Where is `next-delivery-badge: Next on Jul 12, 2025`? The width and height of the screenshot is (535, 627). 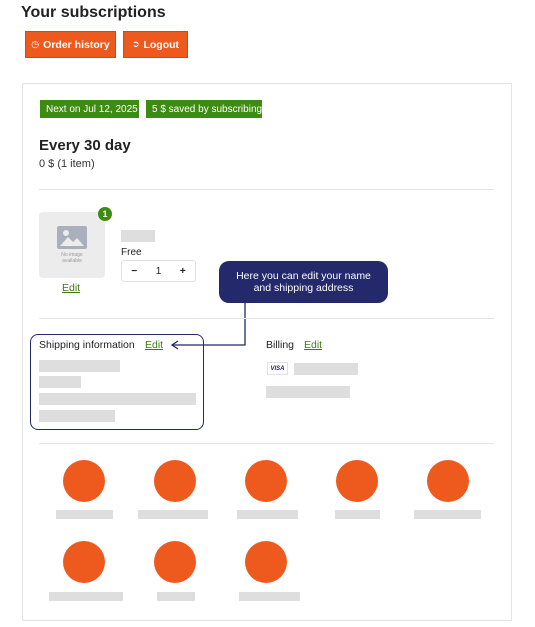 next-delivery-badge: Next on Jul 12, 2025 is located at coordinates (89, 109).